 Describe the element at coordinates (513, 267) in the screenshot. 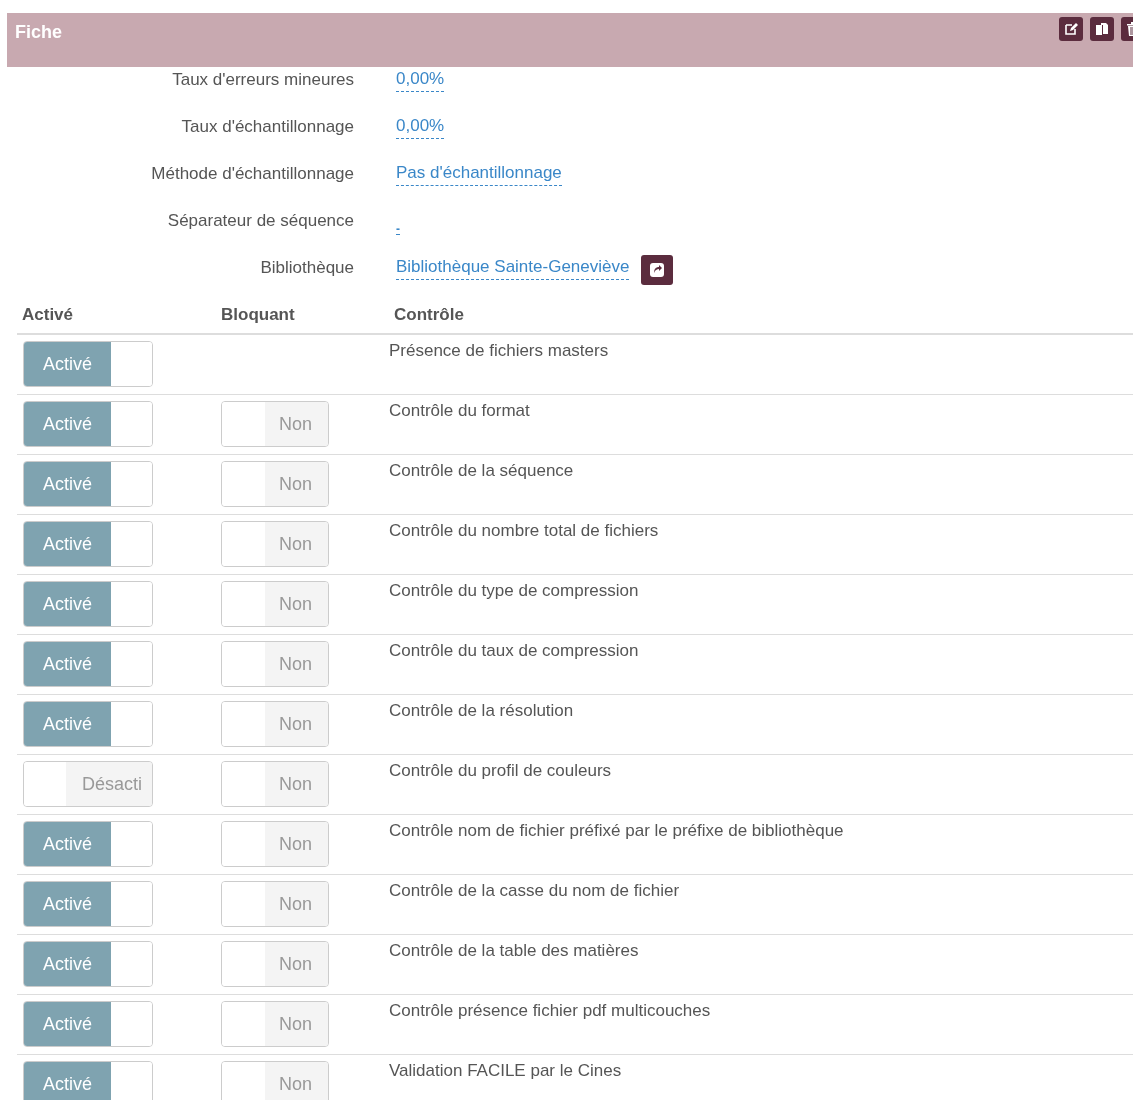

I see `field-value-link: Bibliothèque Sainte-Geneviève` at that location.